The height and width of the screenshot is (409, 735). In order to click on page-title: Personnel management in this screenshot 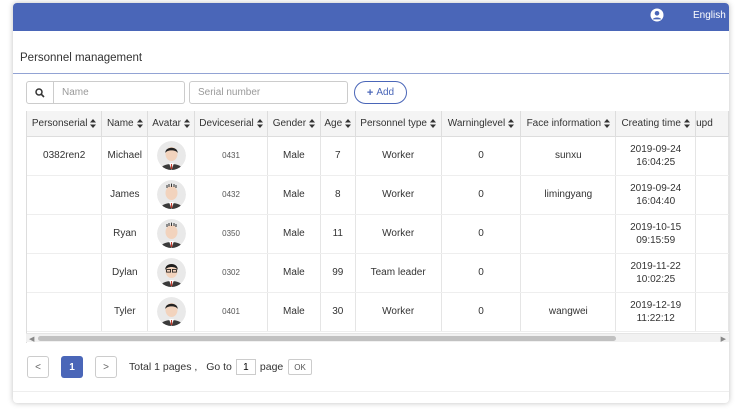, I will do `click(81, 58)`.